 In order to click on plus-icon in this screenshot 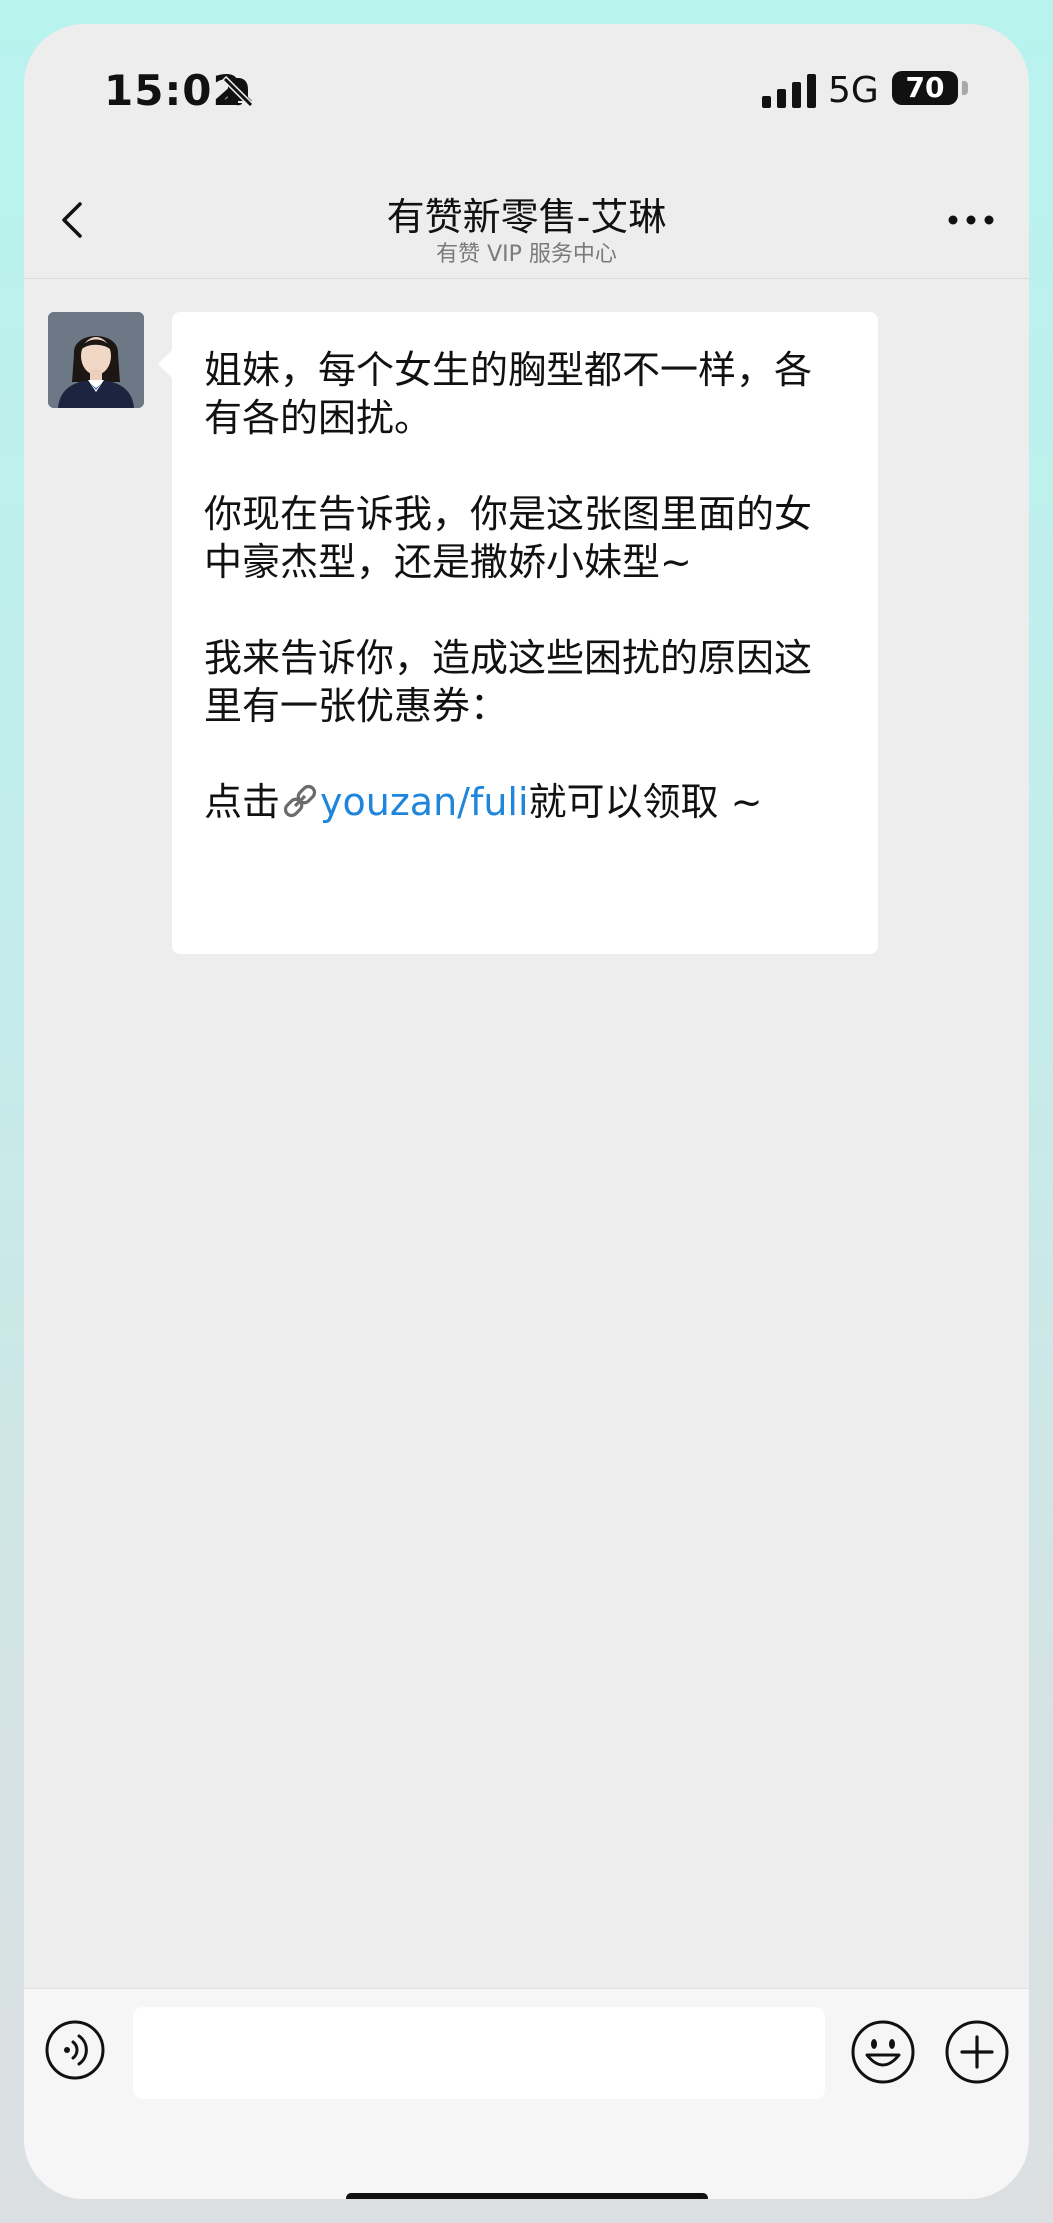, I will do `click(977, 2052)`.